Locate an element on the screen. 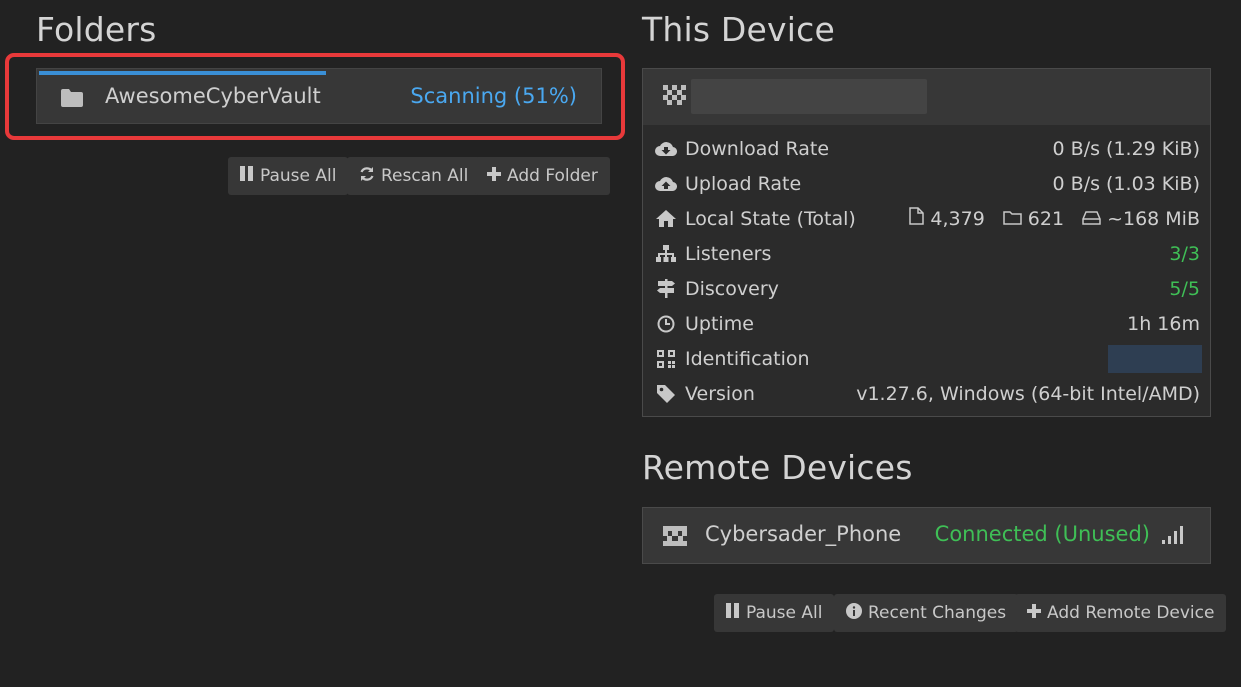  recent-changes-button: Recent Changes is located at coordinates (926, 613).